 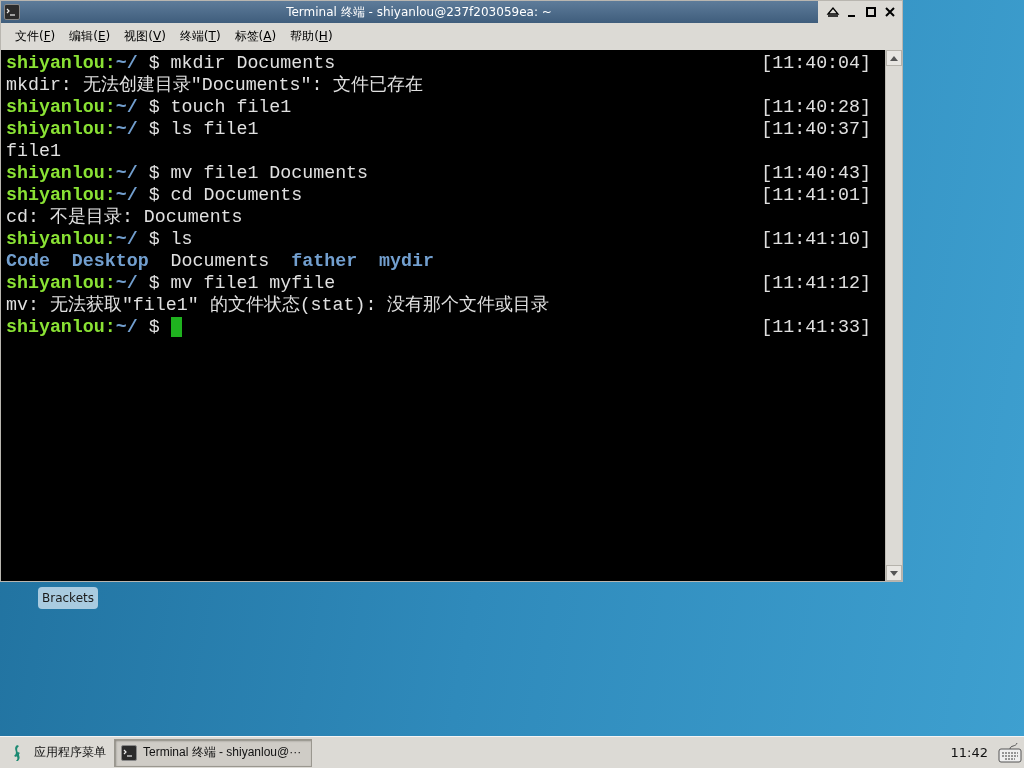 What do you see at coordinates (215, 85) in the screenshot?
I see `terminal-line: mkdir: 无法创建目录"Documents": 文件已存在` at bounding box center [215, 85].